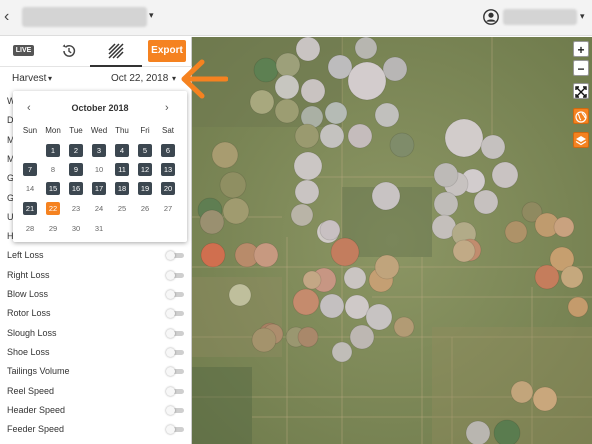 This screenshot has width=592, height=444. Describe the element at coordinates (53, 228) in the screenshot. I see `calendar-day: 29` at that location.